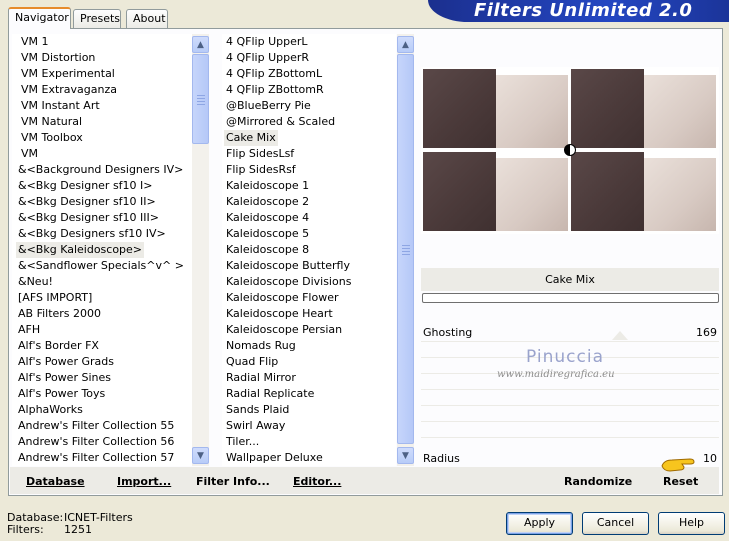  I want to click on list-item: VM Experimental, so click(68, 74).